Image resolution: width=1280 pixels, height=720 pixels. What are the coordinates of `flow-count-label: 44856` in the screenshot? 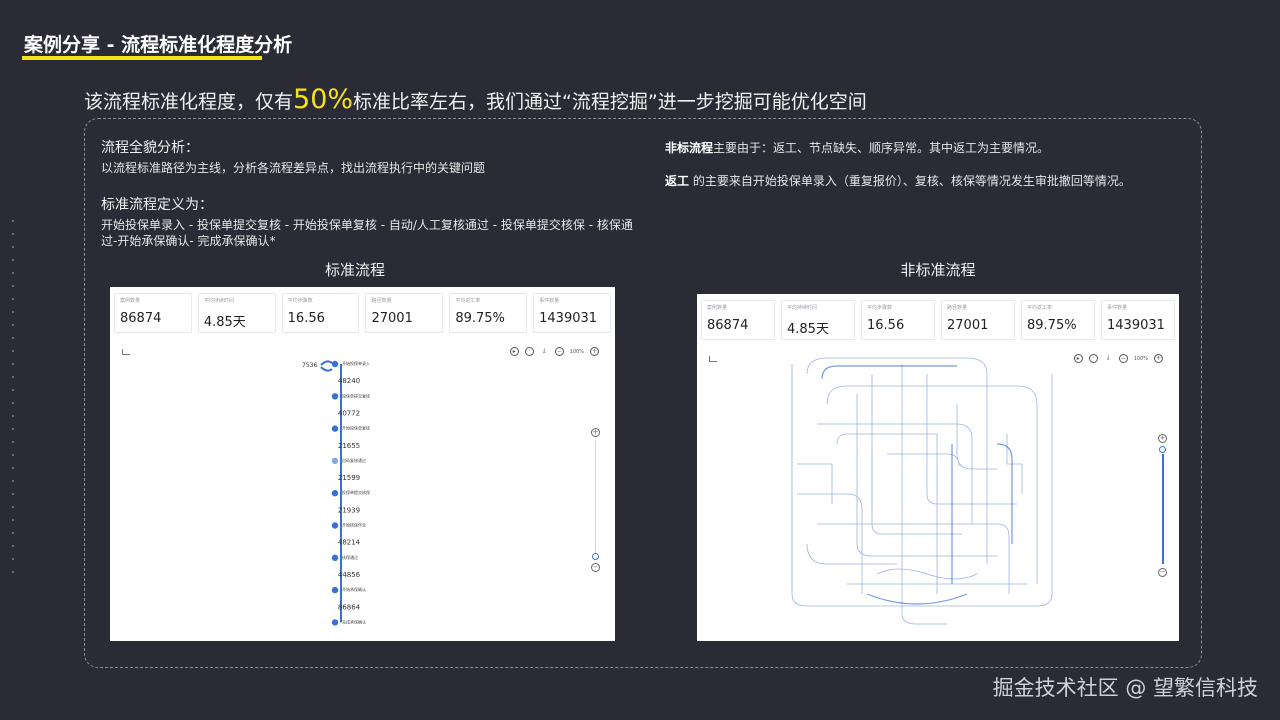 It's located at (349, 575).